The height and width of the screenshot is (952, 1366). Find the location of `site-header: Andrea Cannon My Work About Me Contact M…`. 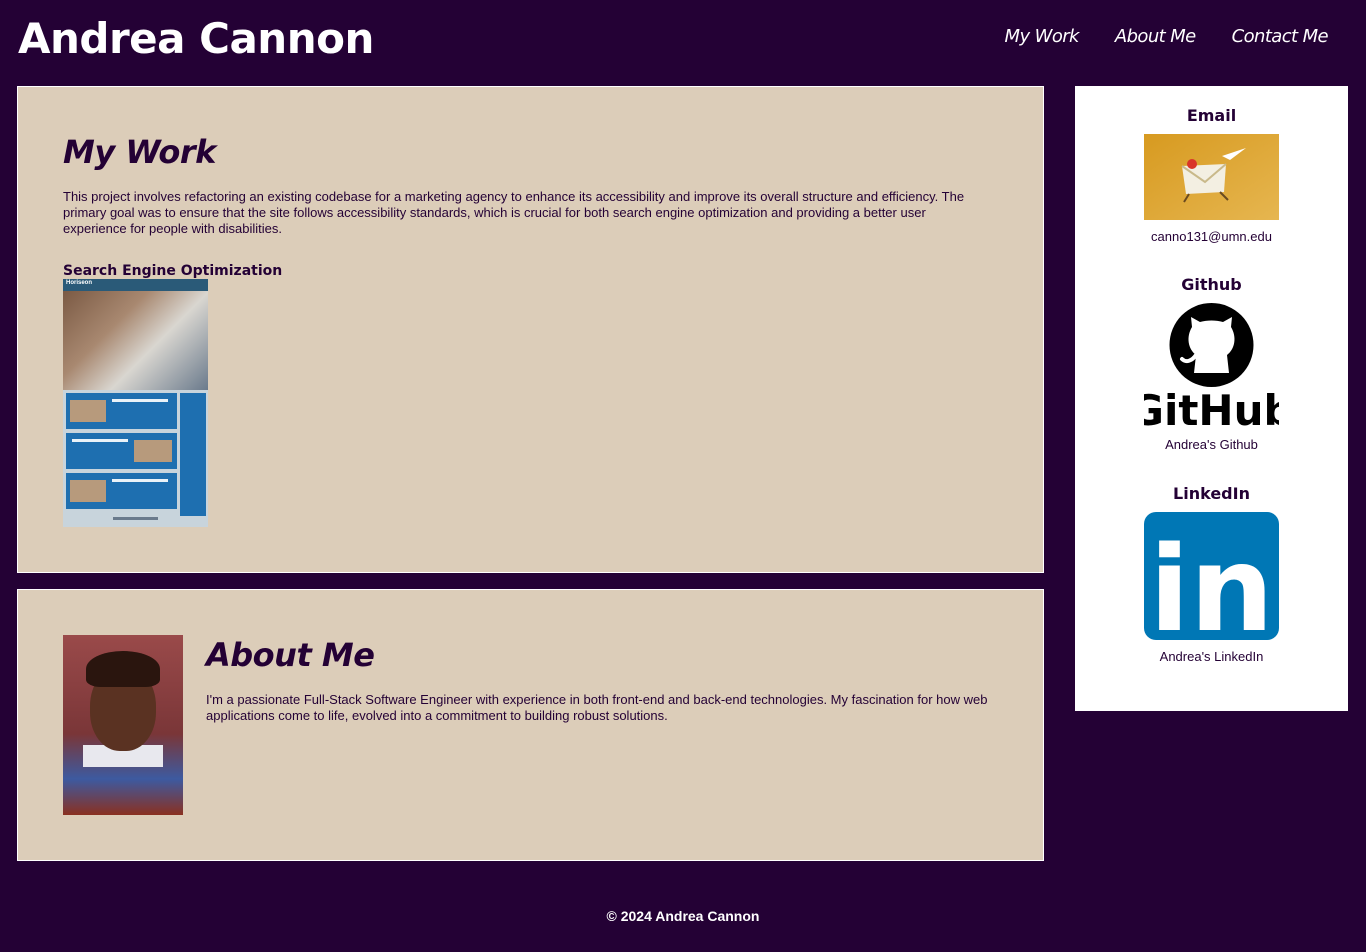

site-header: Andrea Cannon My Work About Me Contact M… is located at coordinates (683, 43).